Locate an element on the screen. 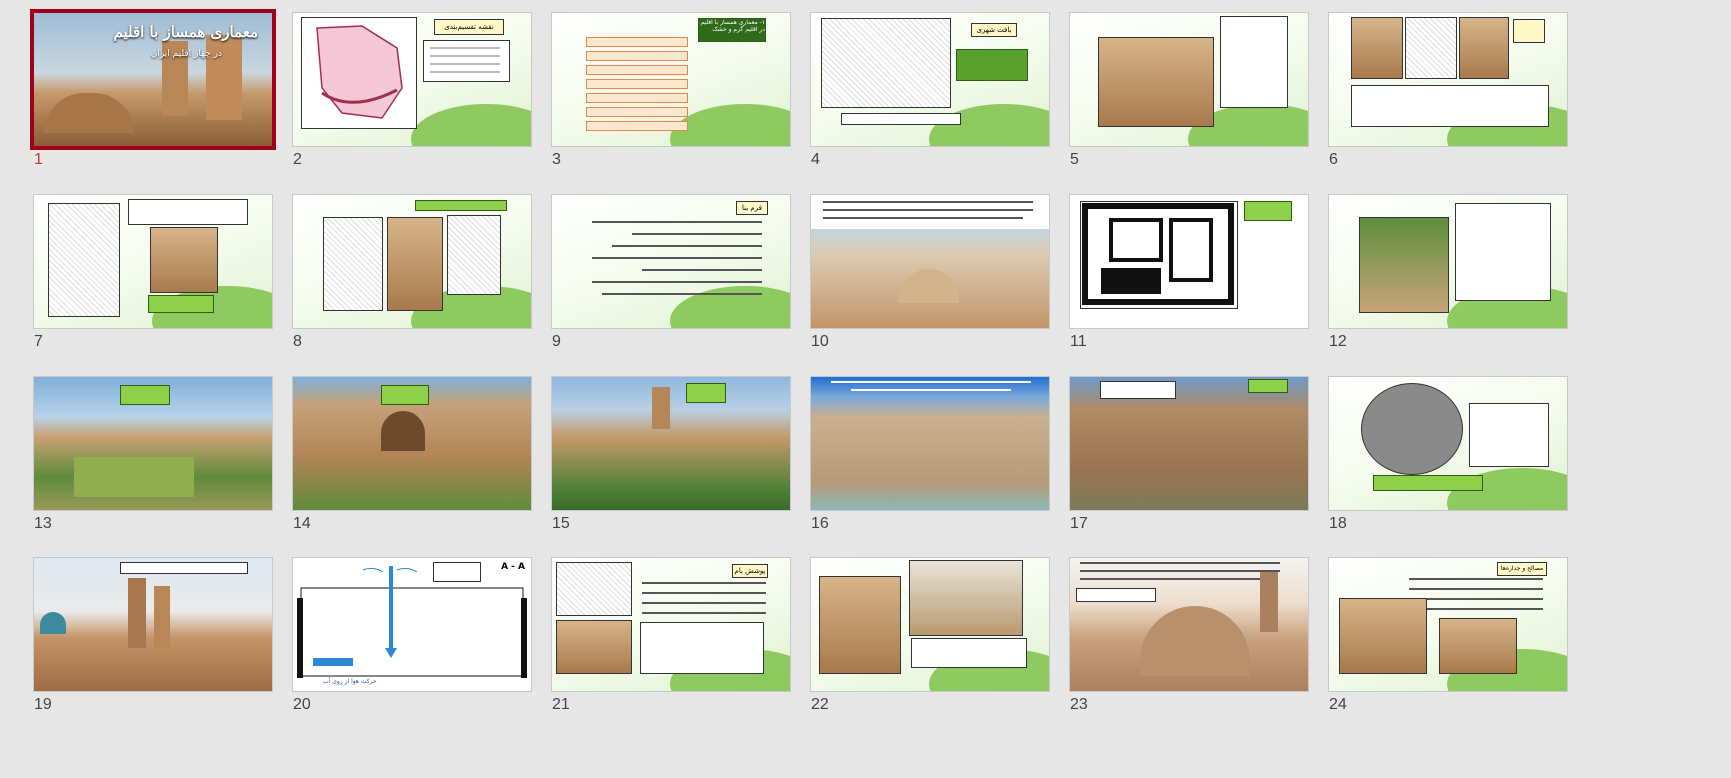 This screenshot has width=1731, height=778. slide-number: 4 is located at coordinates (815, 159).